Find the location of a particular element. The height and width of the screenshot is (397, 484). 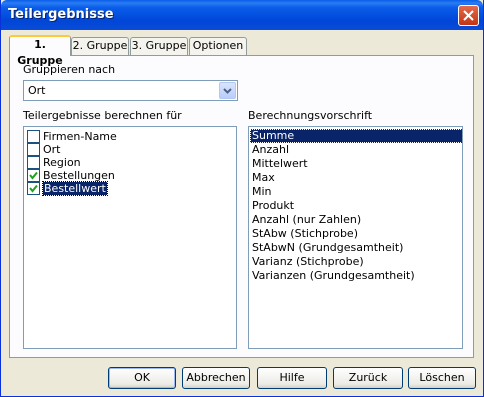

delete-button: Löschen is located at coordinates (442, 378).